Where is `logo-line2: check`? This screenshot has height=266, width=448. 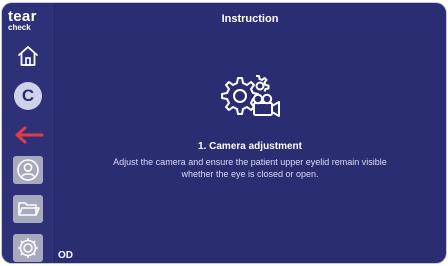 logo-line2: check is located at coordinates (19, 27).